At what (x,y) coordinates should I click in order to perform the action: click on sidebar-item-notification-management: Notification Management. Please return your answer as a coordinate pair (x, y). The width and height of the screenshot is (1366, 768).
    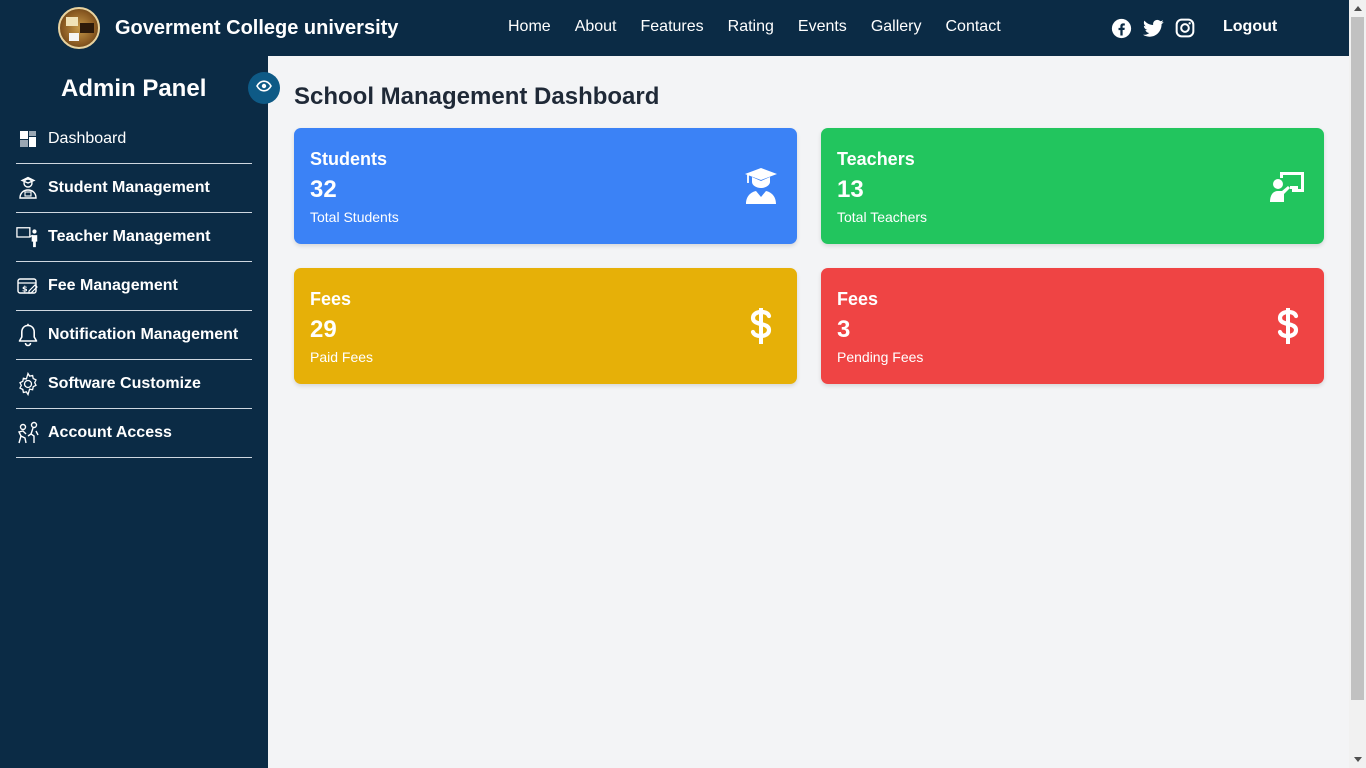
    Looking at the image, I should click on (134, 335).